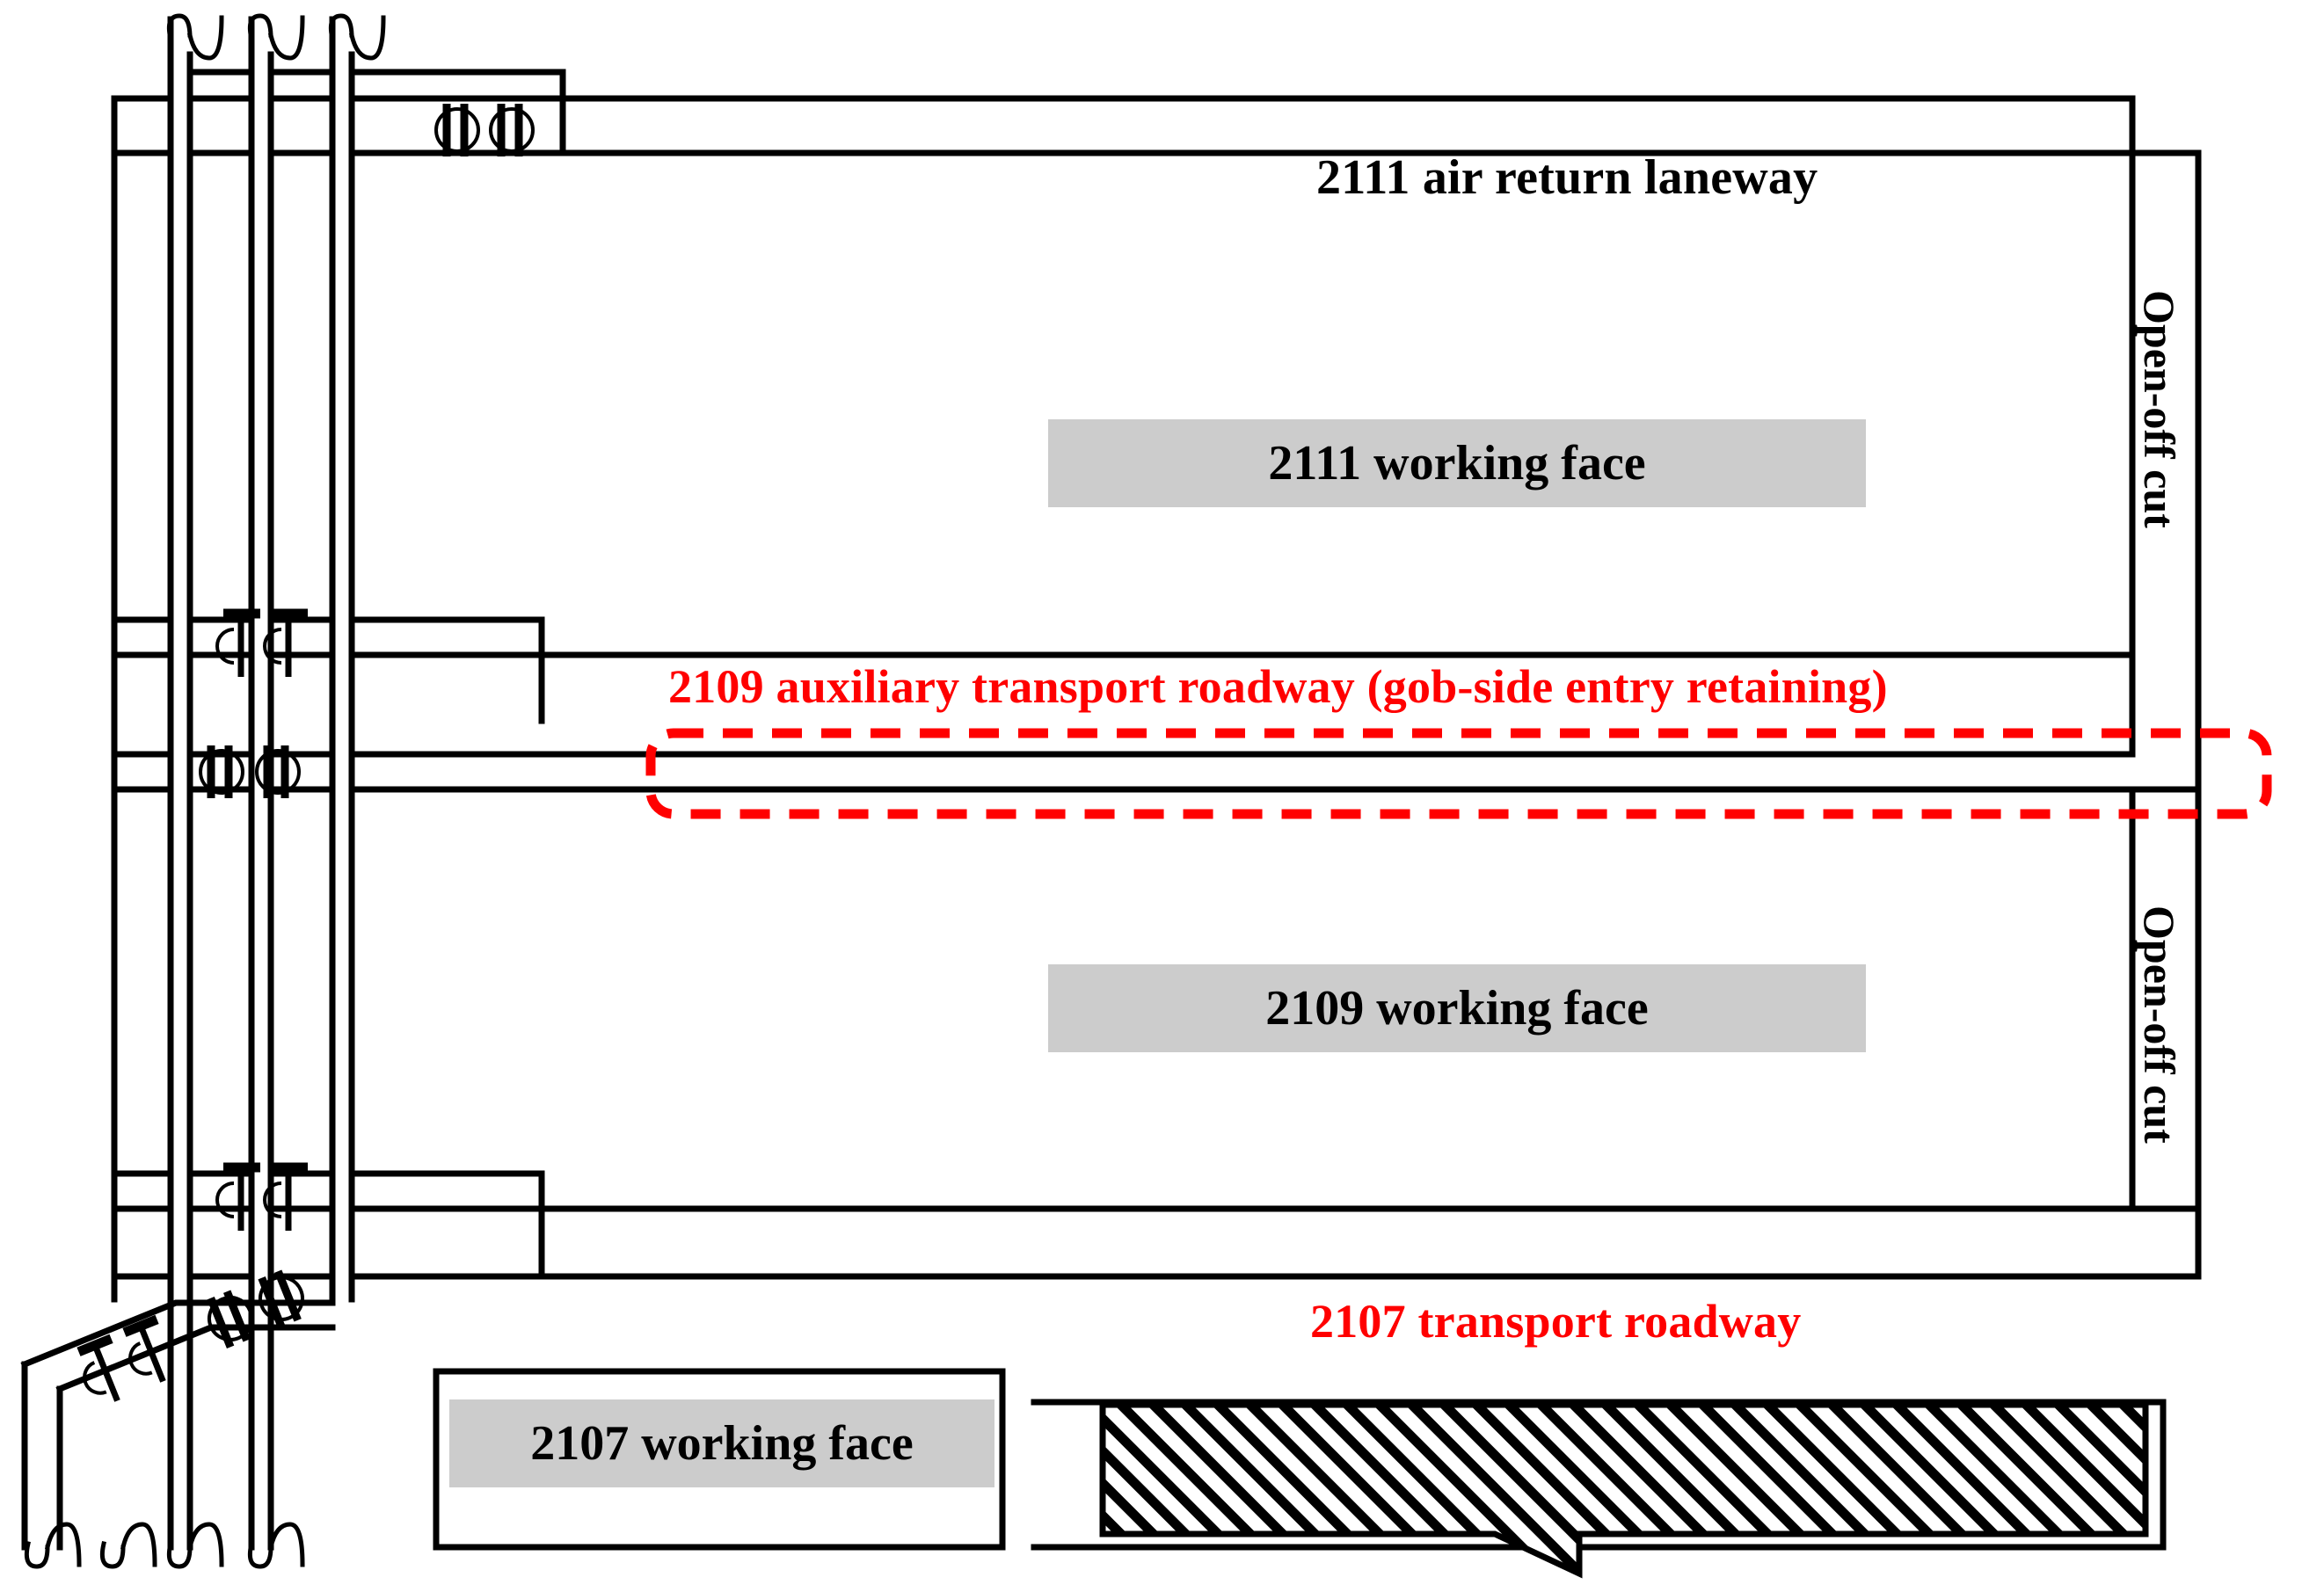 The height and width of the screenshot is (1592, 2324). I want to click on label-open-off-cut-upper: Open-off cut, so click(2159, 409).